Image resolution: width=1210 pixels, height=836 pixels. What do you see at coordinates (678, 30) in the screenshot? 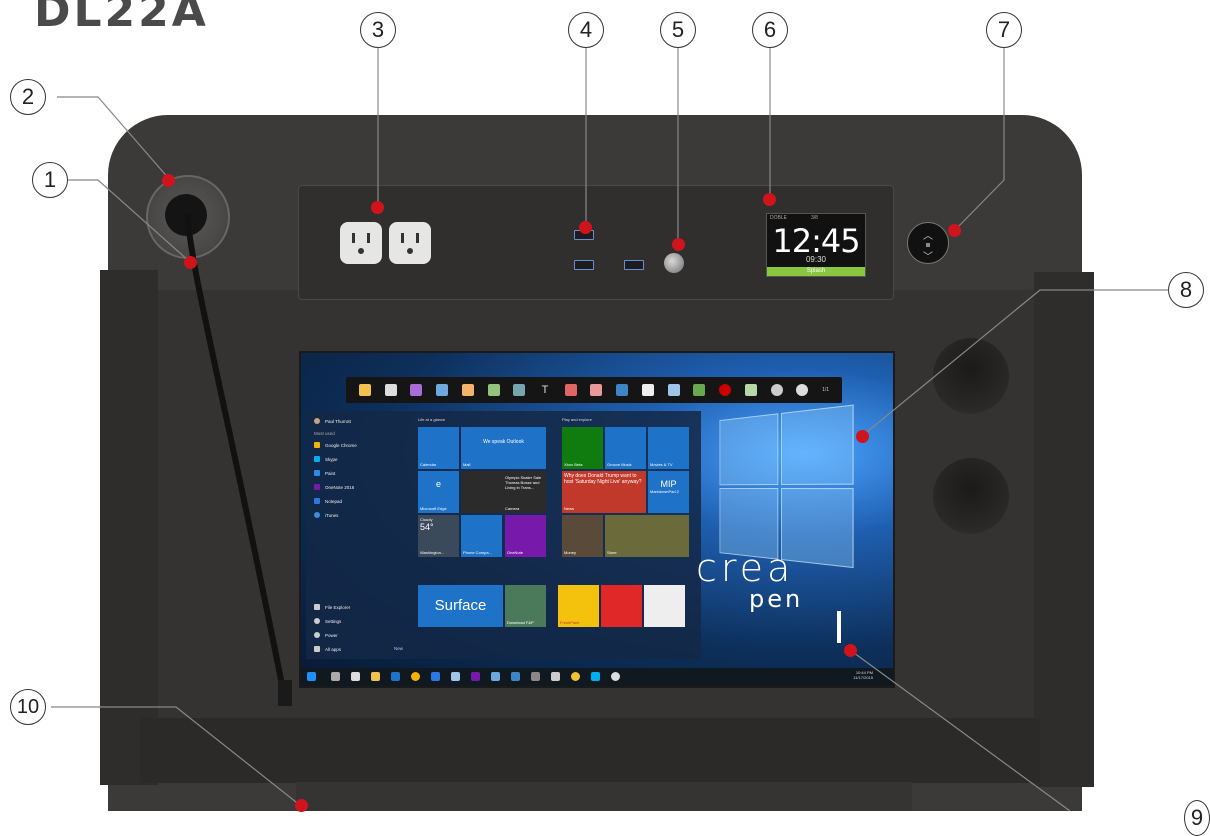
I see `callout-5: 5` at bounding box center [678, 30].